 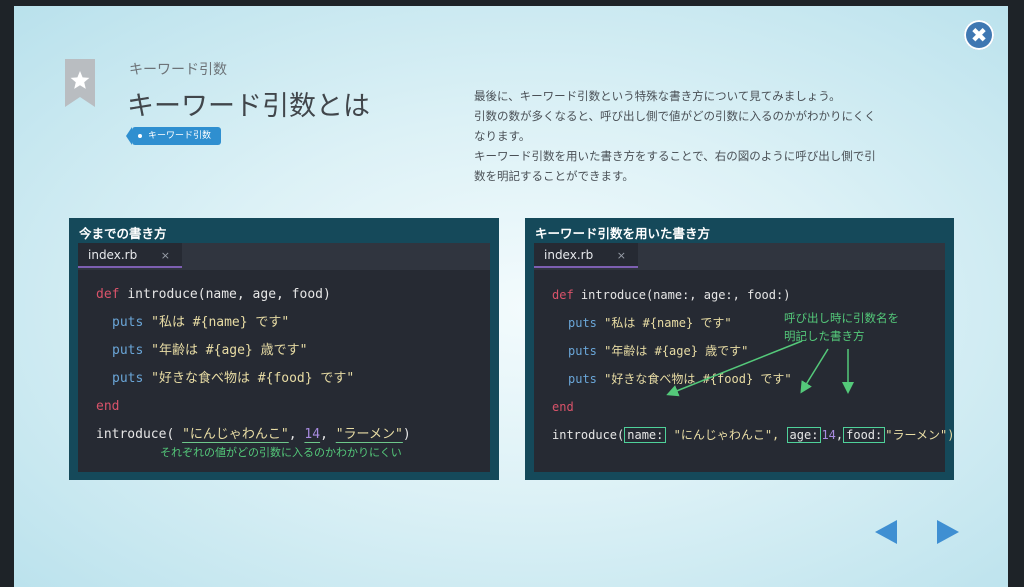 I want to click on close-icon: ✖, so click(x=979, y=35).